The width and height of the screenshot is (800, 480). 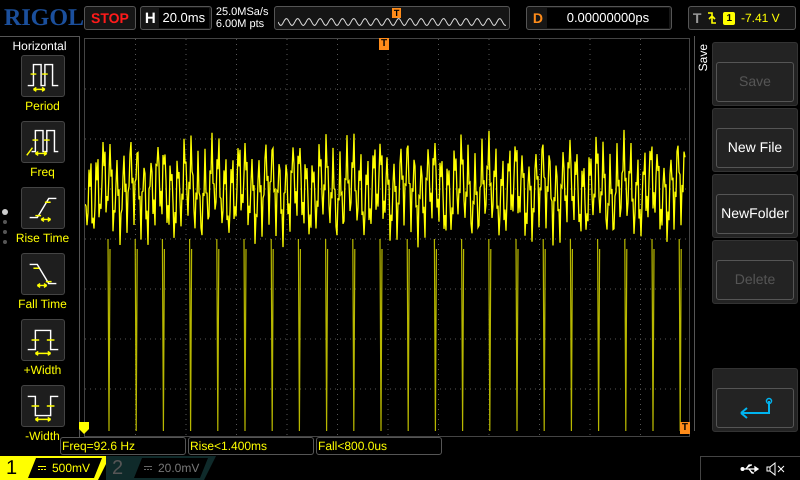 I want to click on measurement-readout: Freq=92.6 Hz, so click(x=123, y=446).